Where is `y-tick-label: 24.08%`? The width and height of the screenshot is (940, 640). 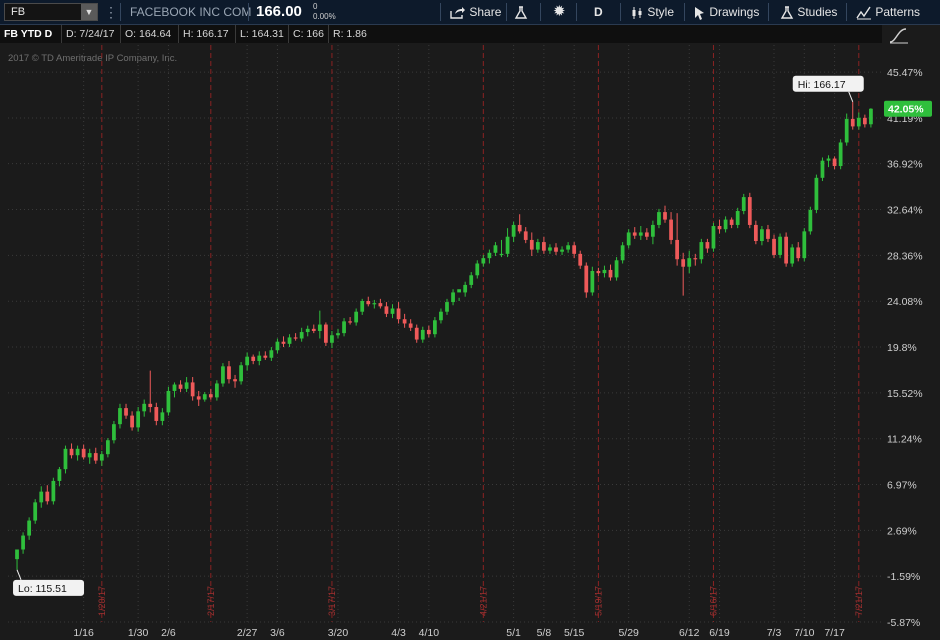 y-tick-label: 24.08% is located at coordinates (905, 302).